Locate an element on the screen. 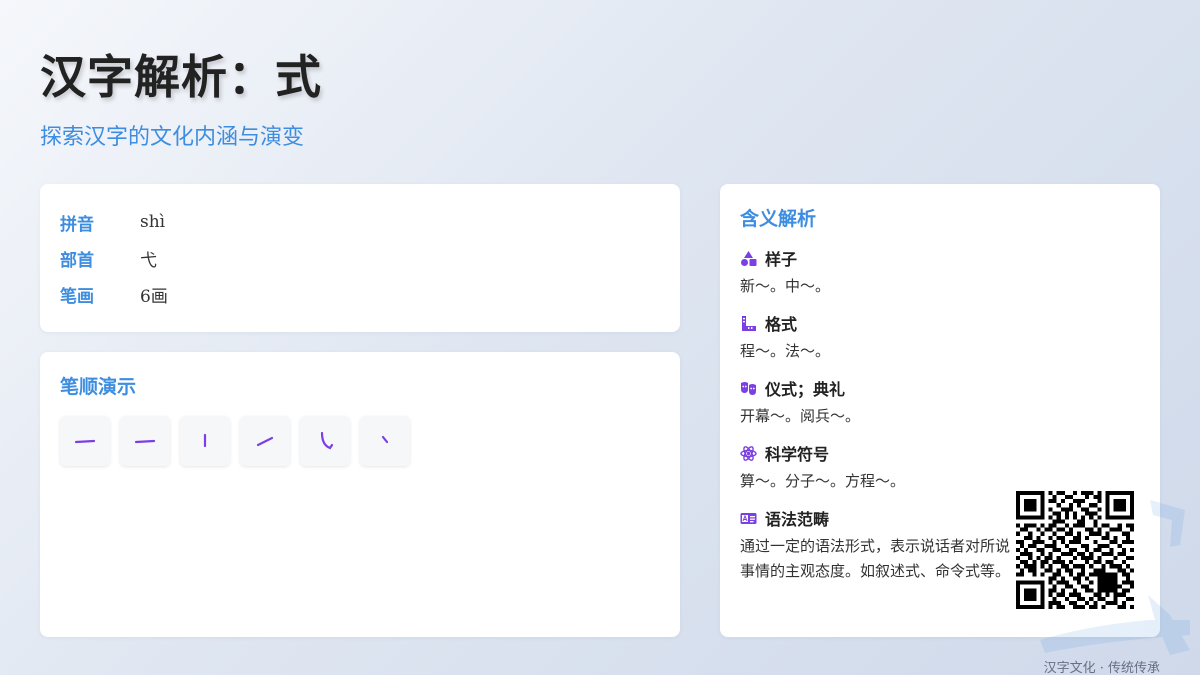 The image size is (1200, 675). meaning-term: 语法范畴 is located at coordinates (797, 519).